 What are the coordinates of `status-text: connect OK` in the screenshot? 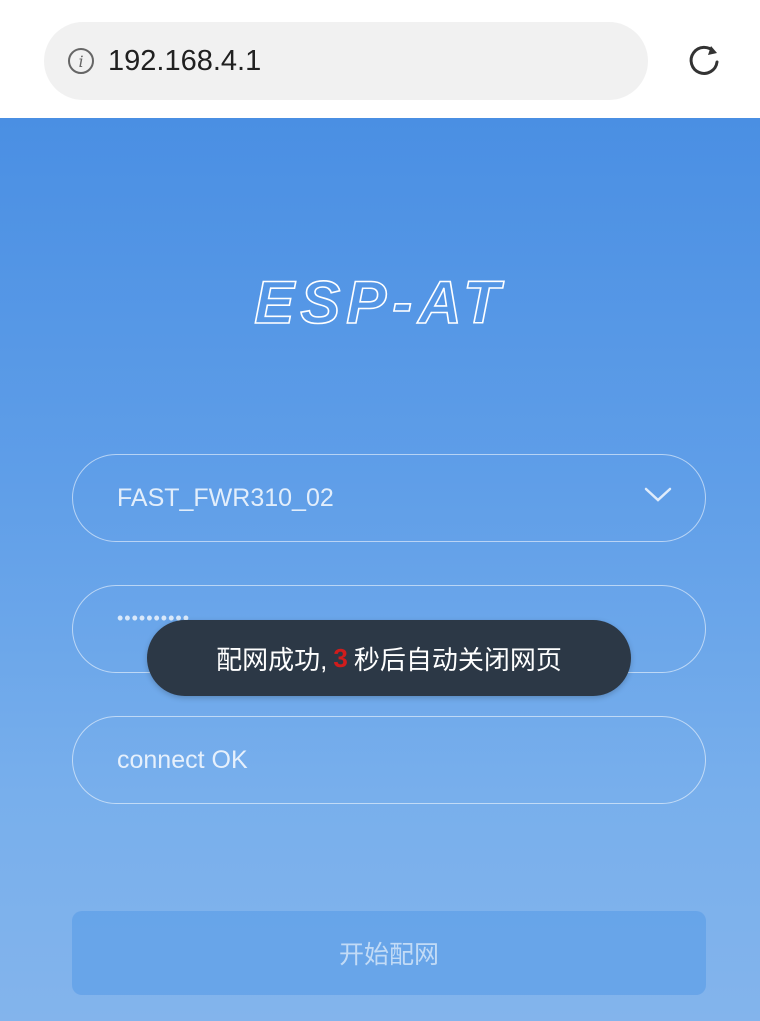 It's located at (182, 759).